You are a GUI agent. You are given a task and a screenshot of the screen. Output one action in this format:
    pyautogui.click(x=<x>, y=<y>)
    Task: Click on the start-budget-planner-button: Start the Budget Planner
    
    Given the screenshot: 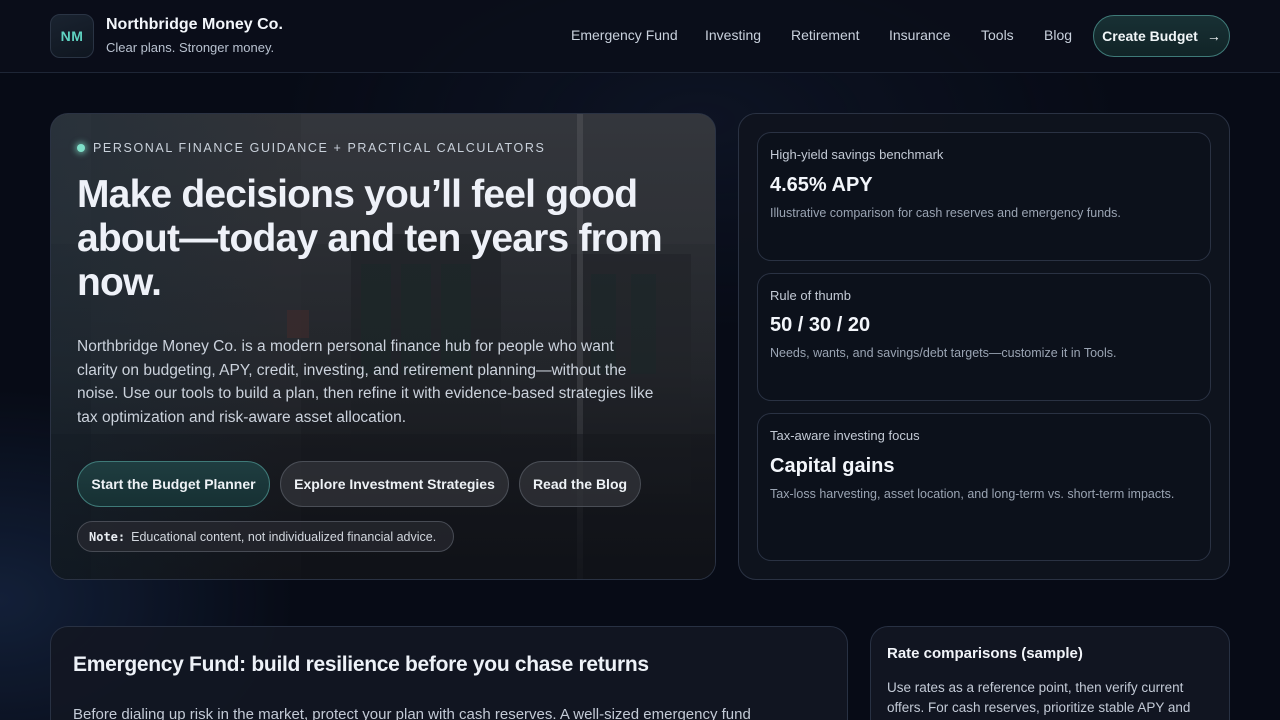 What is the action you would take?
    pyautogui.click(x=173, y=484)
    